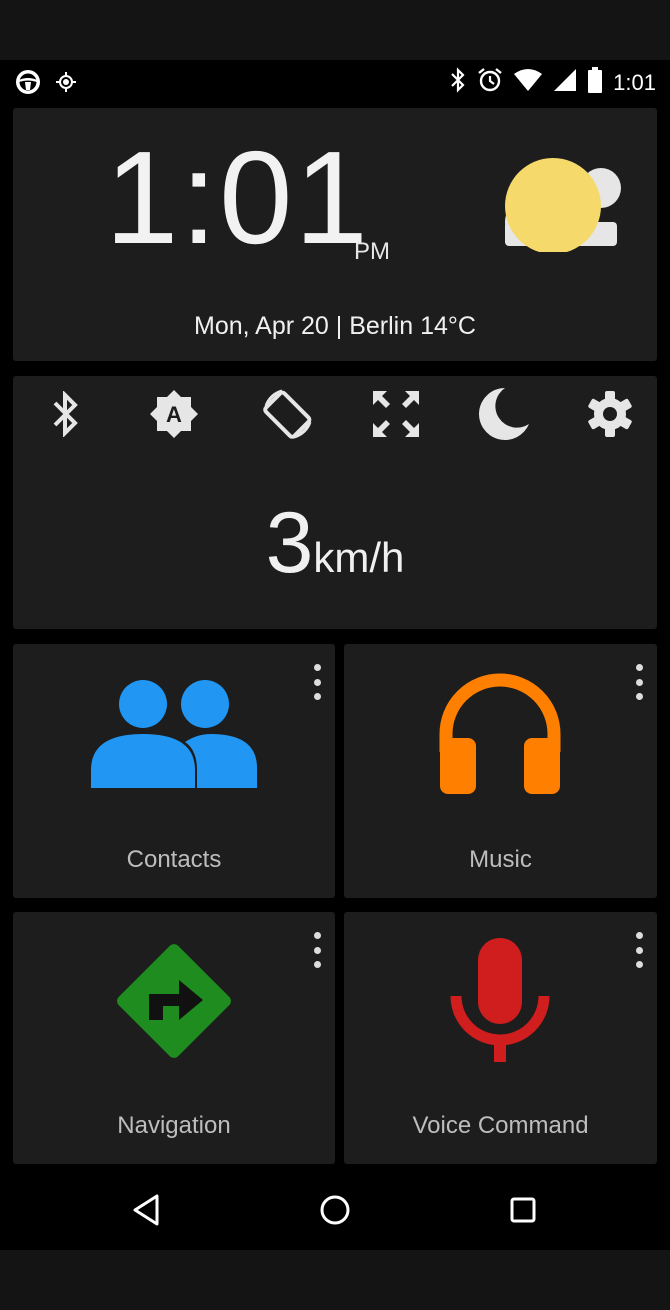 This screenshot has height=1310, width=670. I want to click on night-mode-button, so click(503, 416).